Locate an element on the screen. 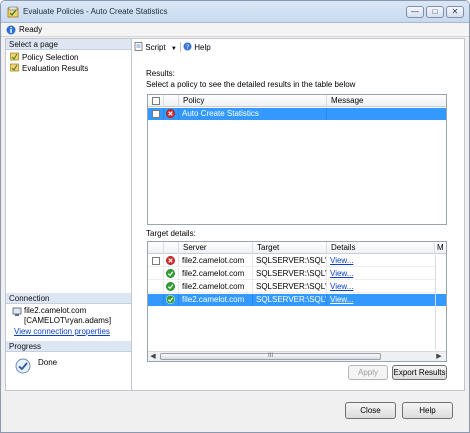  policy-cell: Auto Create Statistics is located at coordinates (253, 114).